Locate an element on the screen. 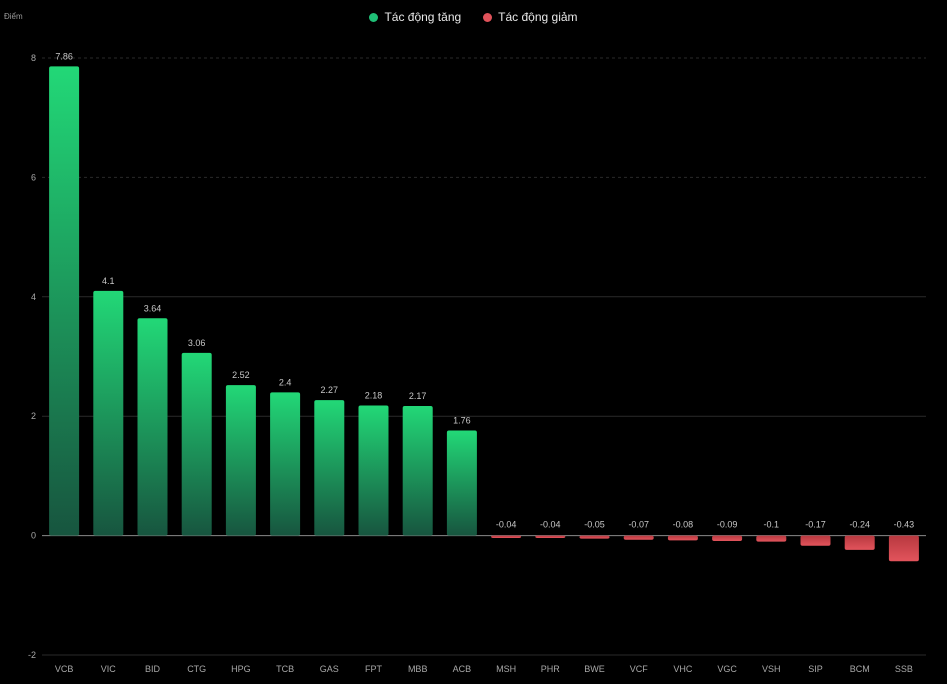 This screenshot has height=684, width=947. x-tick-label-acb: ACB is located at coordinates (462, 669).